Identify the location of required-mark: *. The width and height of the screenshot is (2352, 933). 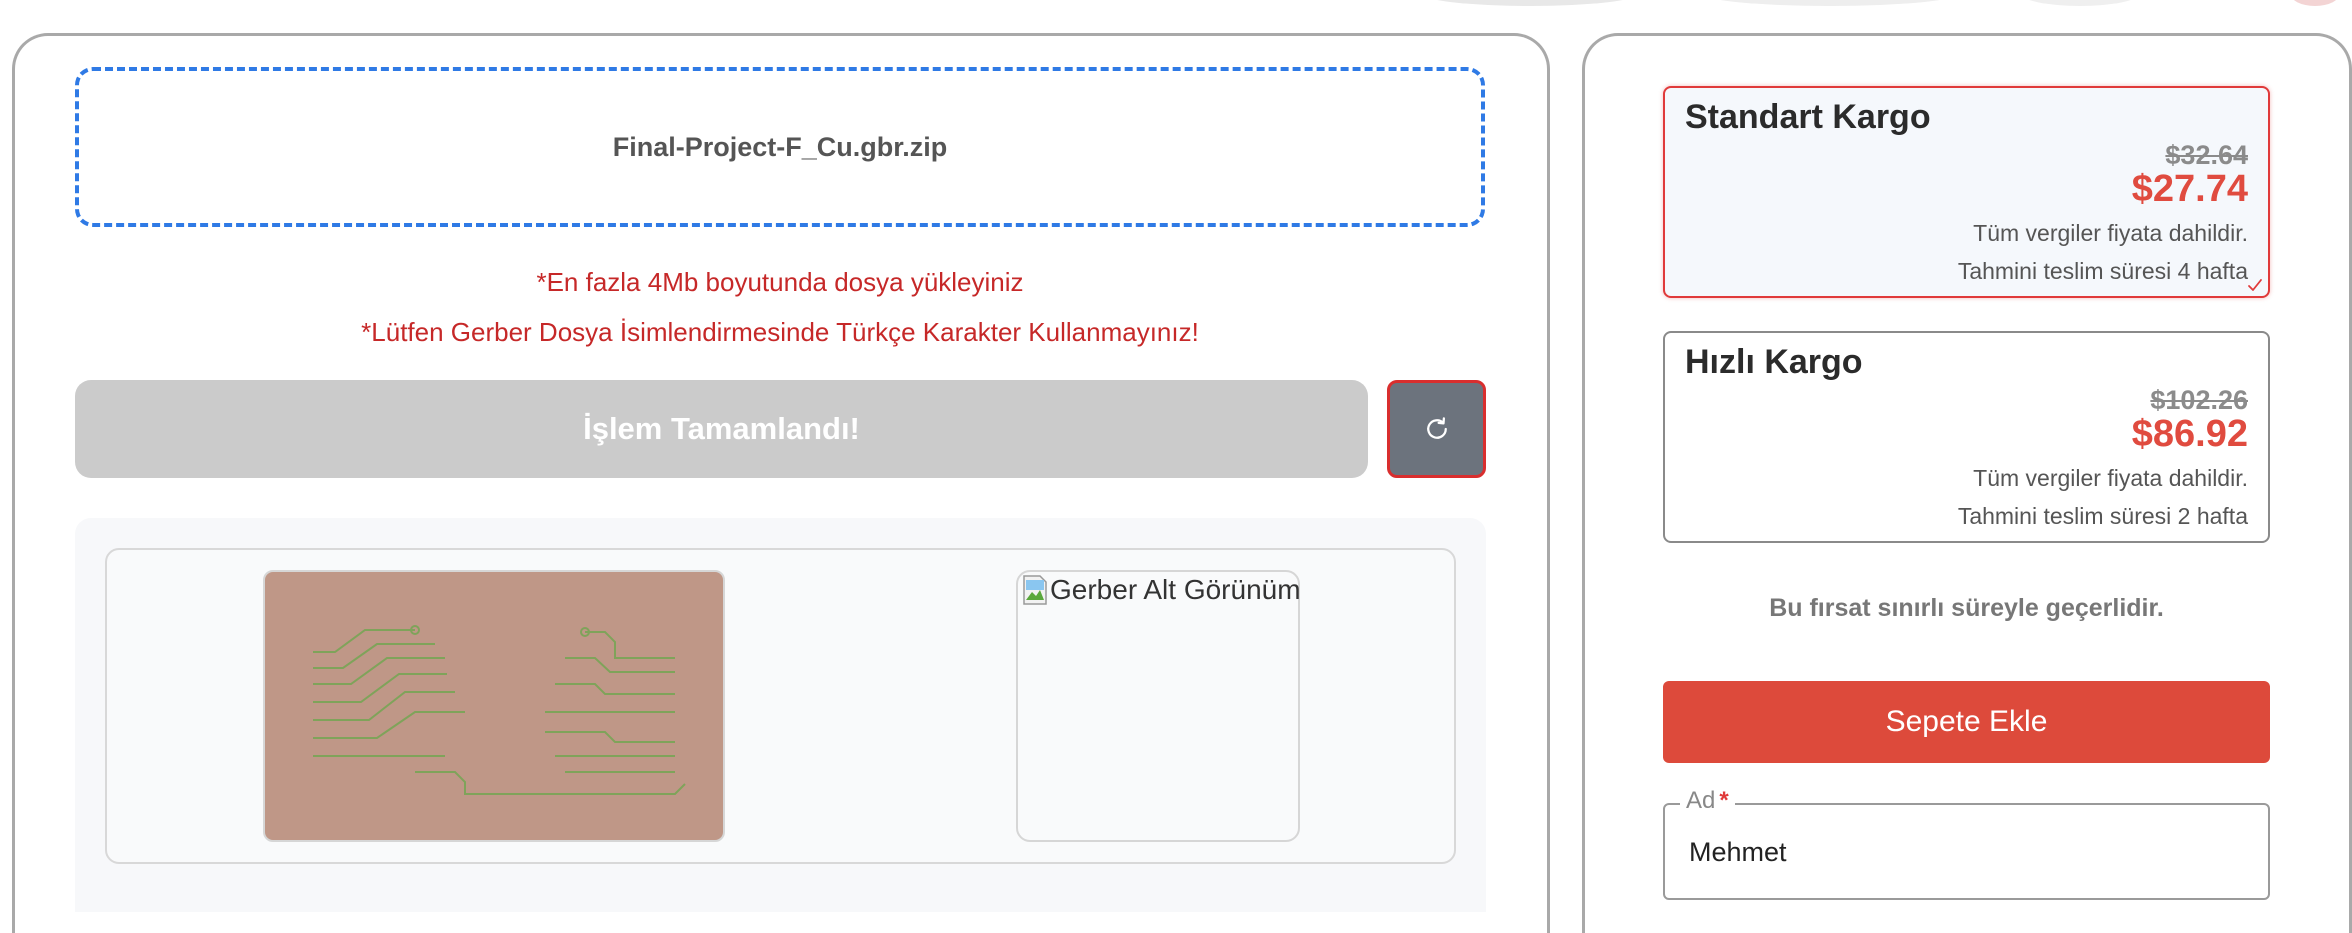
(1724, 800).